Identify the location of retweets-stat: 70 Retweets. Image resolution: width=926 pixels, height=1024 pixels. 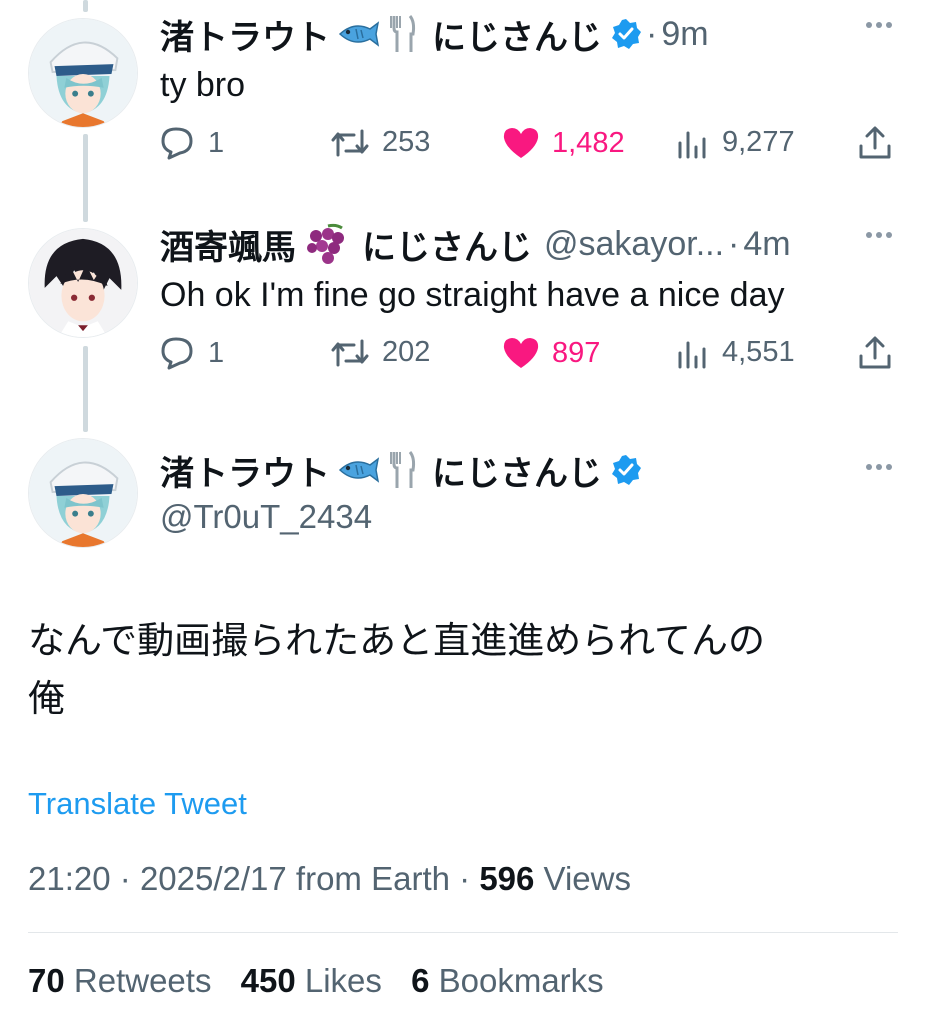
(119, 980).